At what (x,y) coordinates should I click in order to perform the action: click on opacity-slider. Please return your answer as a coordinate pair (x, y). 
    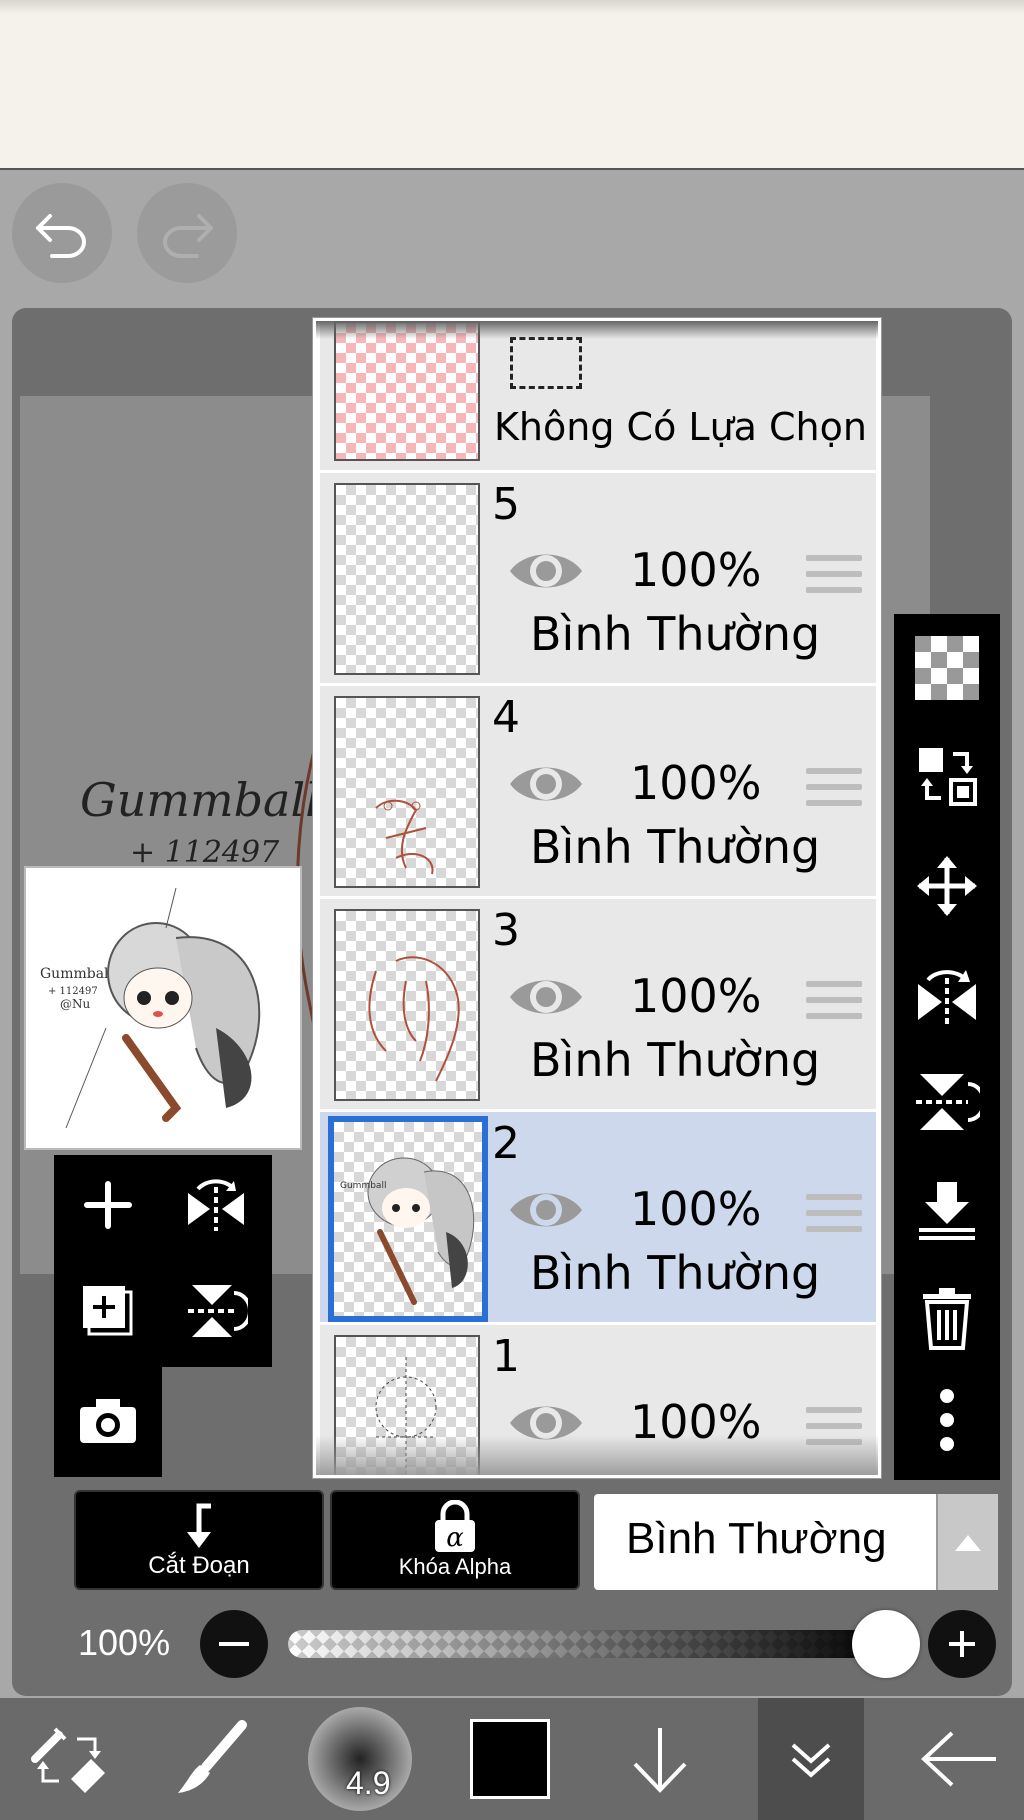
    Looking at the image, I should click on (588, 1644).